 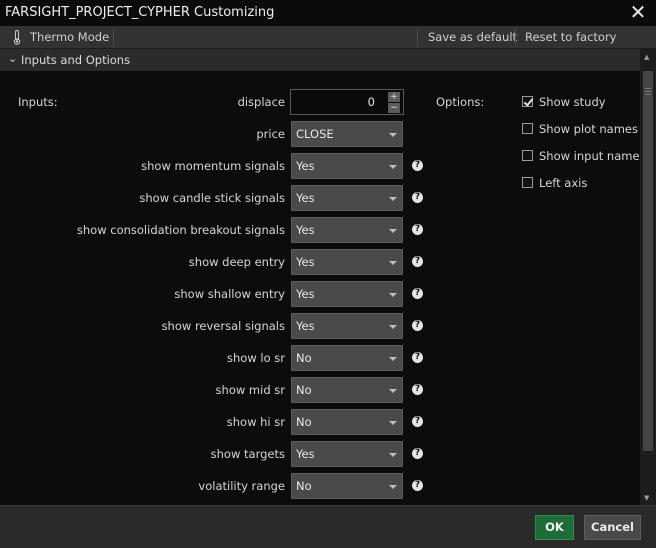 I want to click on cancel-button: Cancel, so click(x=612, y=527).